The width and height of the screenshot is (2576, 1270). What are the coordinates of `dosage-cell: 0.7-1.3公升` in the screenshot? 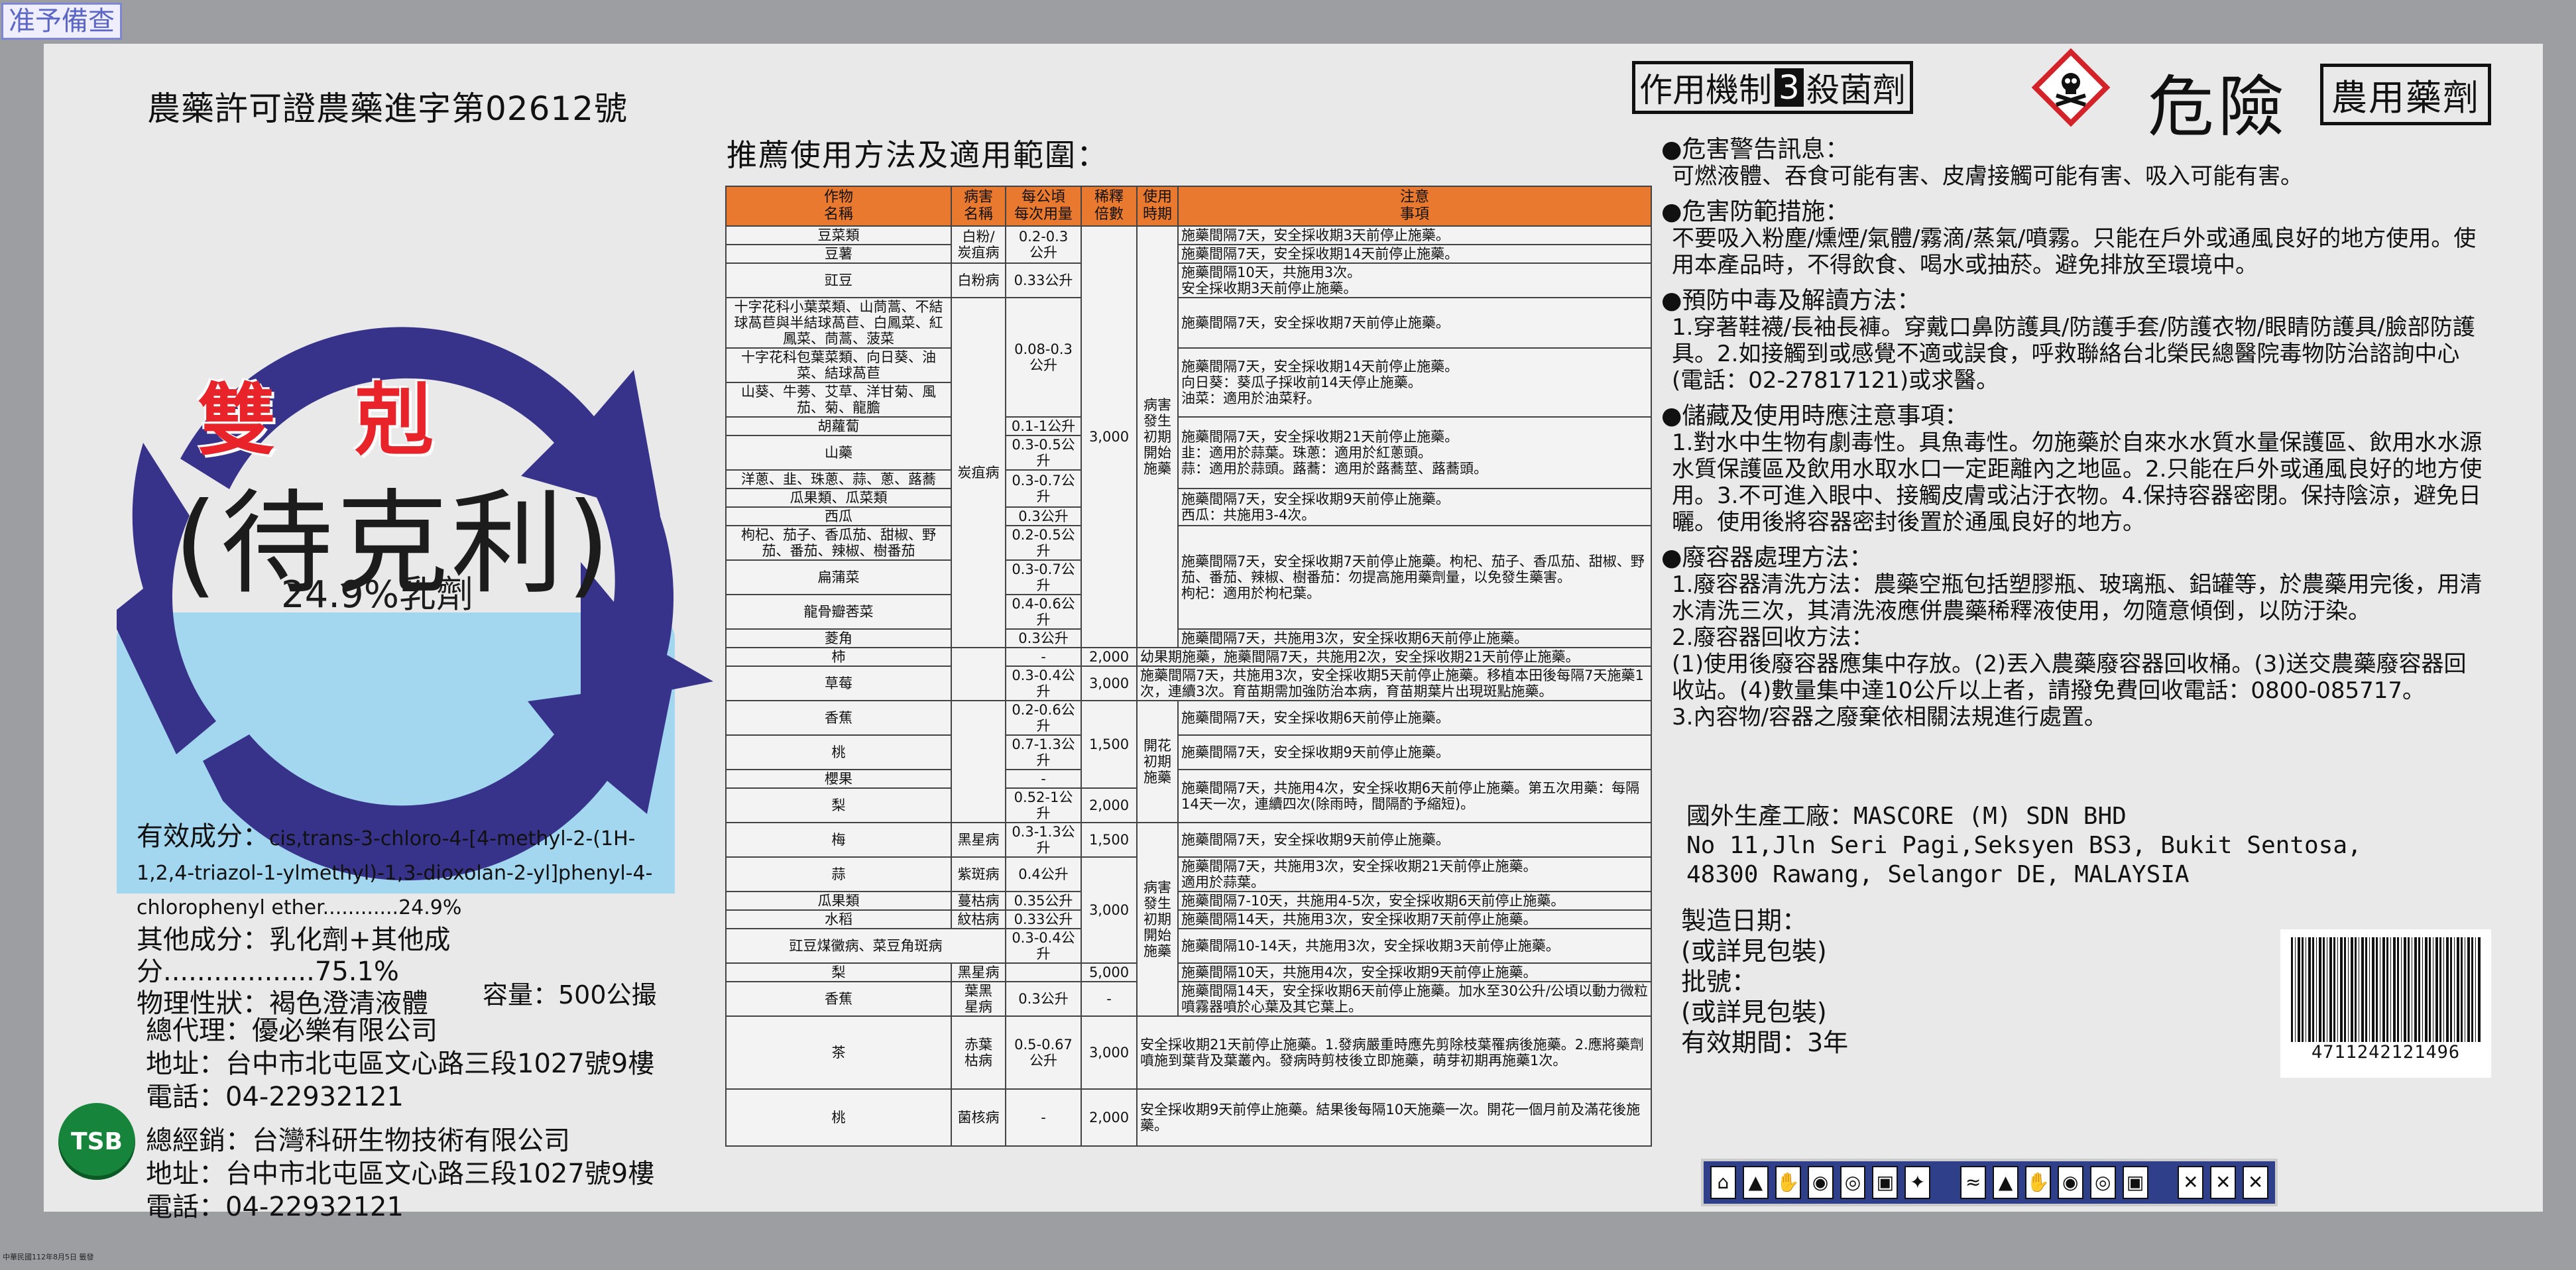 It's located at (1043, 752).